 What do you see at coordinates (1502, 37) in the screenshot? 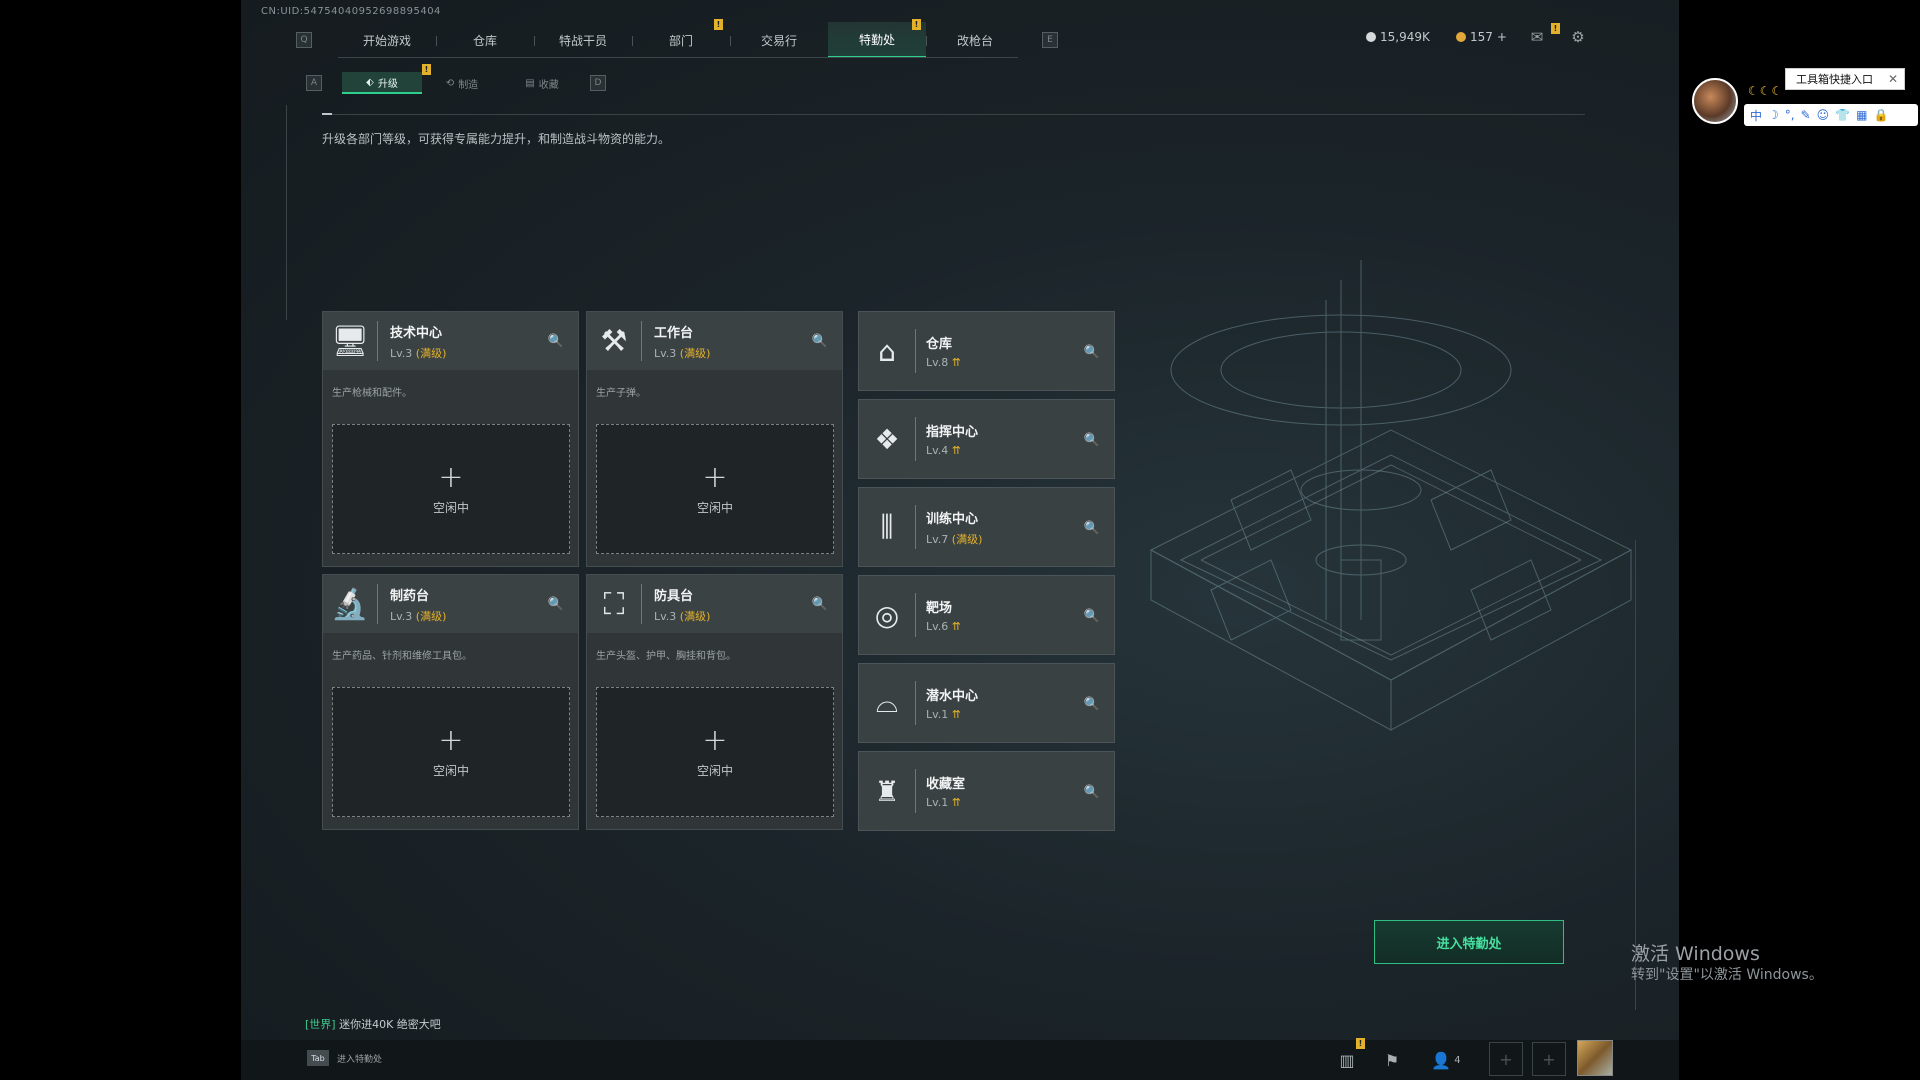
I see `add-coin-button: +` at bounding box center [1502, 37].